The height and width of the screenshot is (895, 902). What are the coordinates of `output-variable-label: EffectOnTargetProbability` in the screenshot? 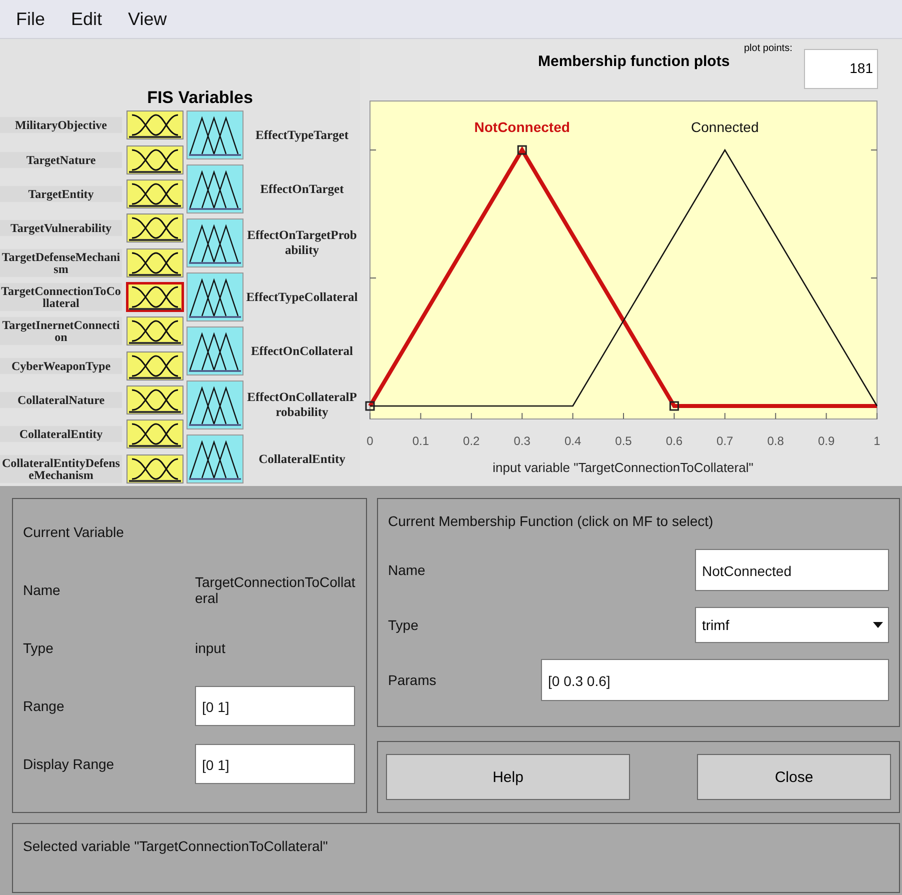 It's located at (302, 243).